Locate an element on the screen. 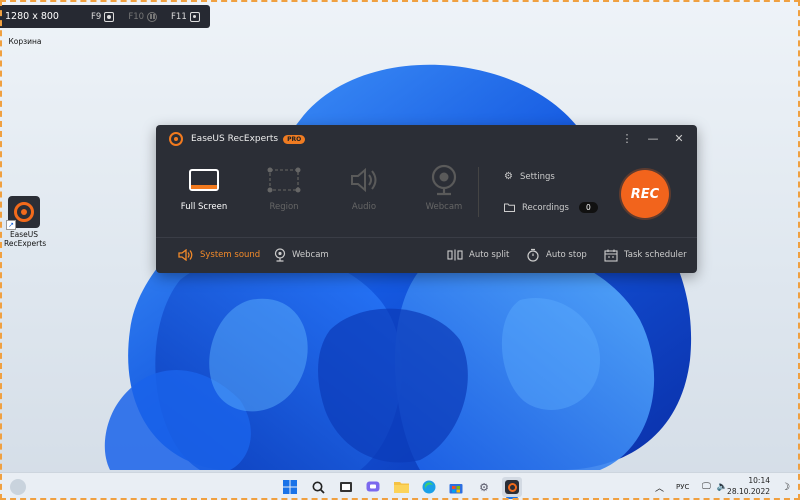 The image size is (800, 500). auto-split-button: Auto split is located at coordinates (478, 255).